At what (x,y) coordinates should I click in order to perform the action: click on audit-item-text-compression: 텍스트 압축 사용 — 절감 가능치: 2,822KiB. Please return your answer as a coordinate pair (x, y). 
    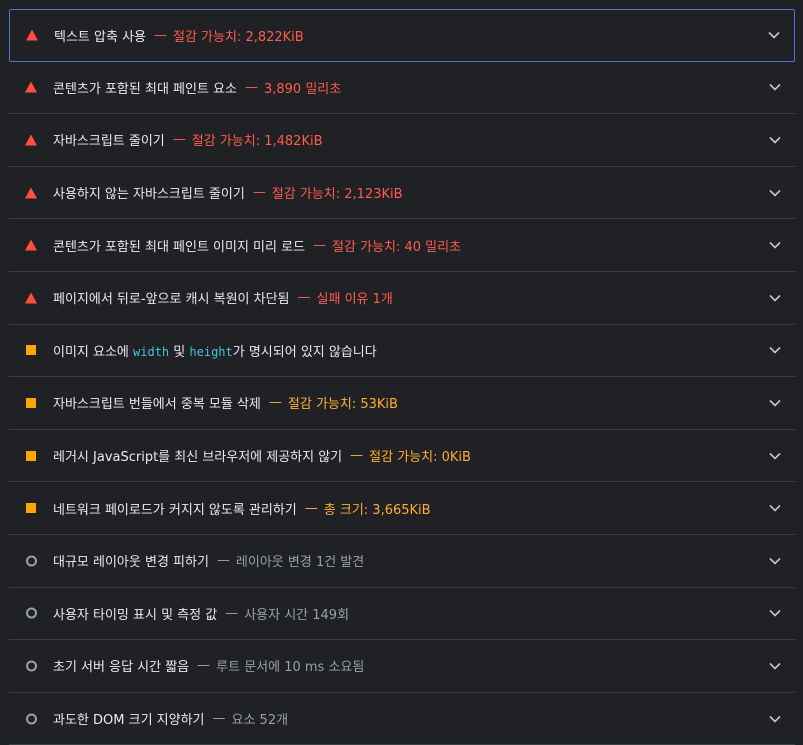
    Looking at the image, I should click on (402, 35).